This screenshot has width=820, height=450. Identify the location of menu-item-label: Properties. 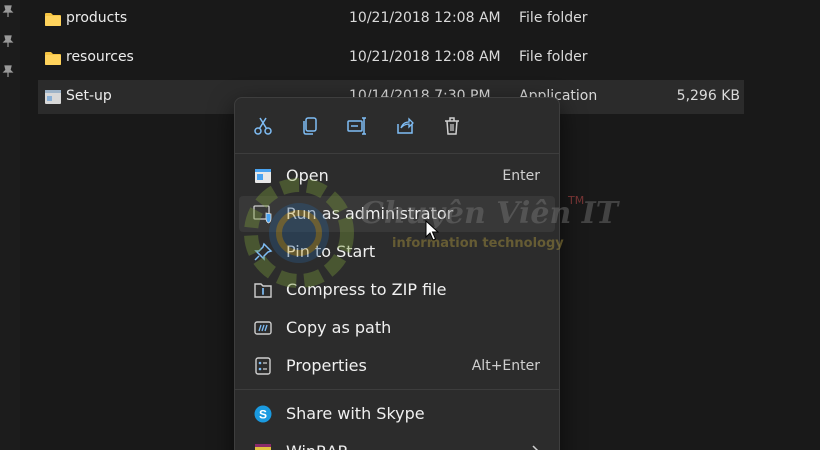
(326, 365).